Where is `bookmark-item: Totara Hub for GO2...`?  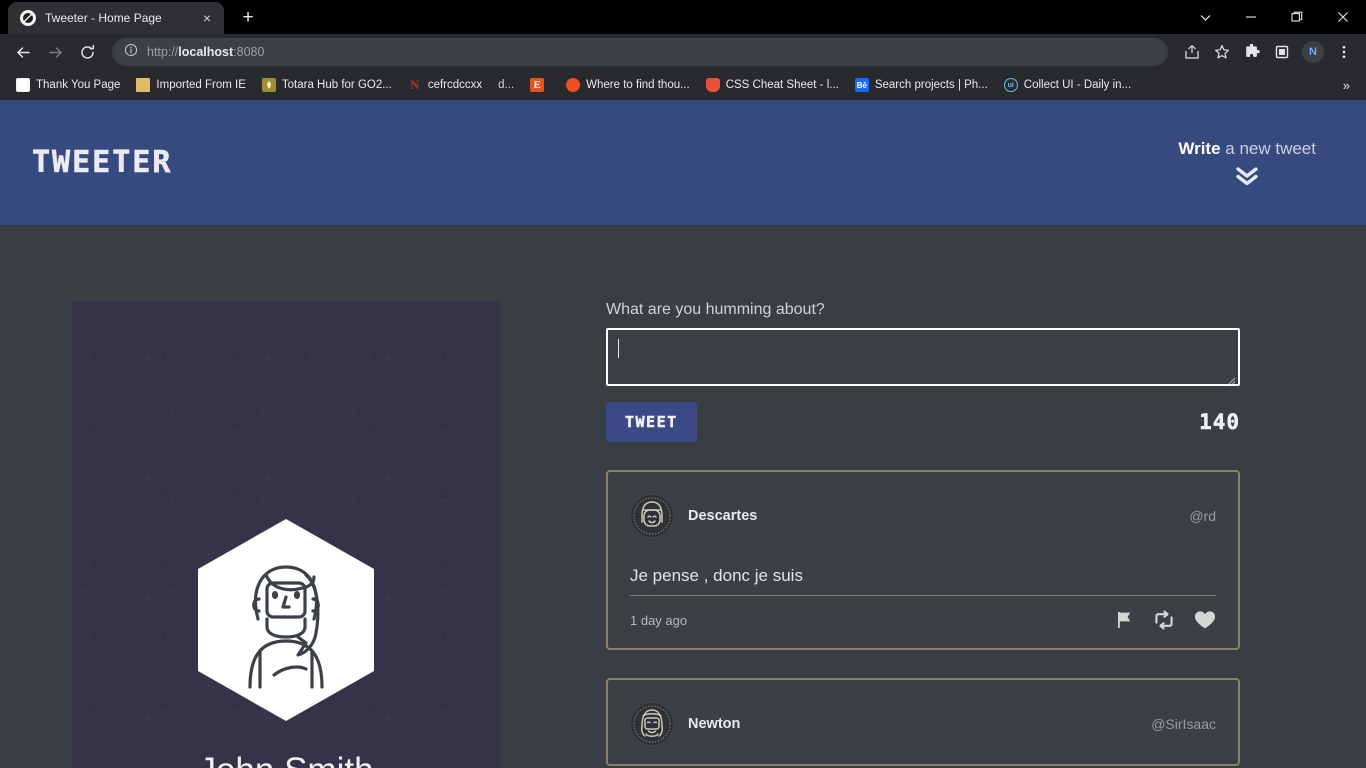 bookmark-item: Totara Hub for GO2... is located at coordinates (327, 85).